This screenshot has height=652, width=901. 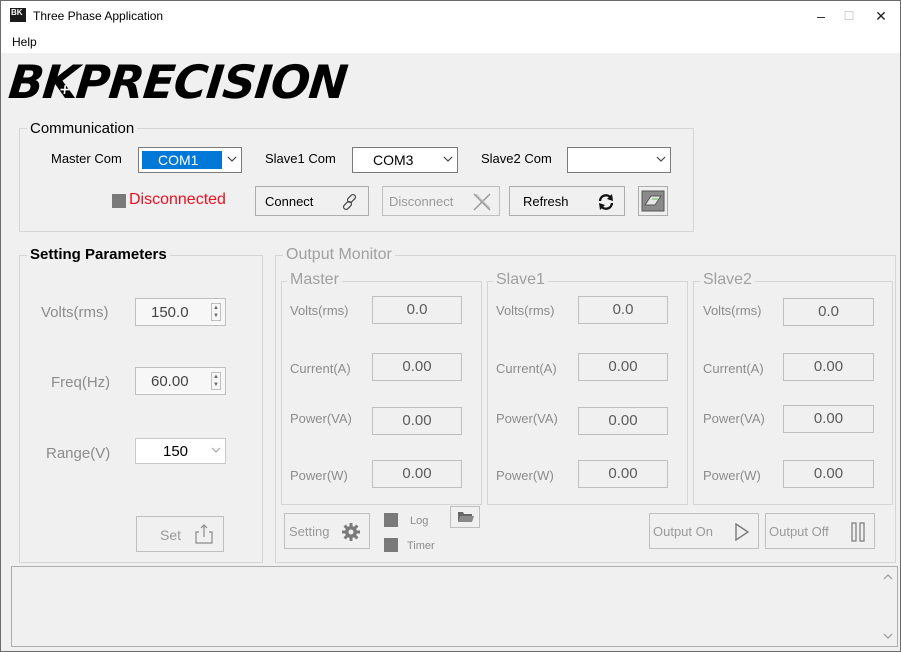 What do you see at coordinates (314, 280) in the screenshot?
I see `master-title: Master` at bounding box center [314, 280].